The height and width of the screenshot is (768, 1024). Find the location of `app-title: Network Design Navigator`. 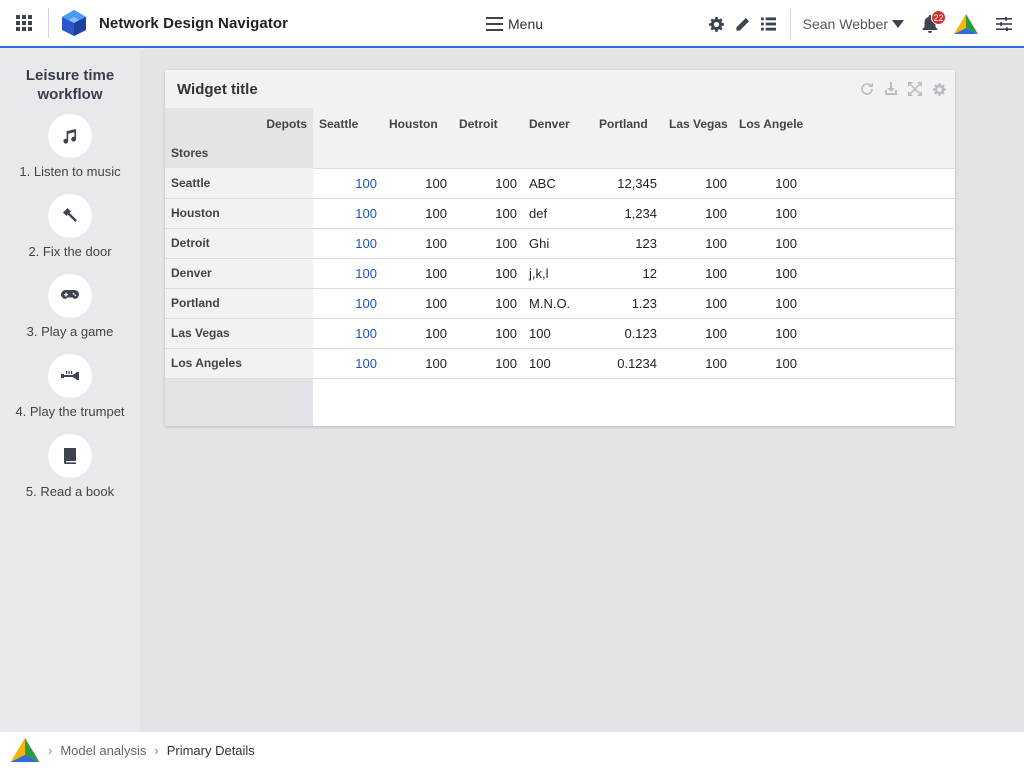

app-title: Network Design Navigator is located at coordinates (194, 23).